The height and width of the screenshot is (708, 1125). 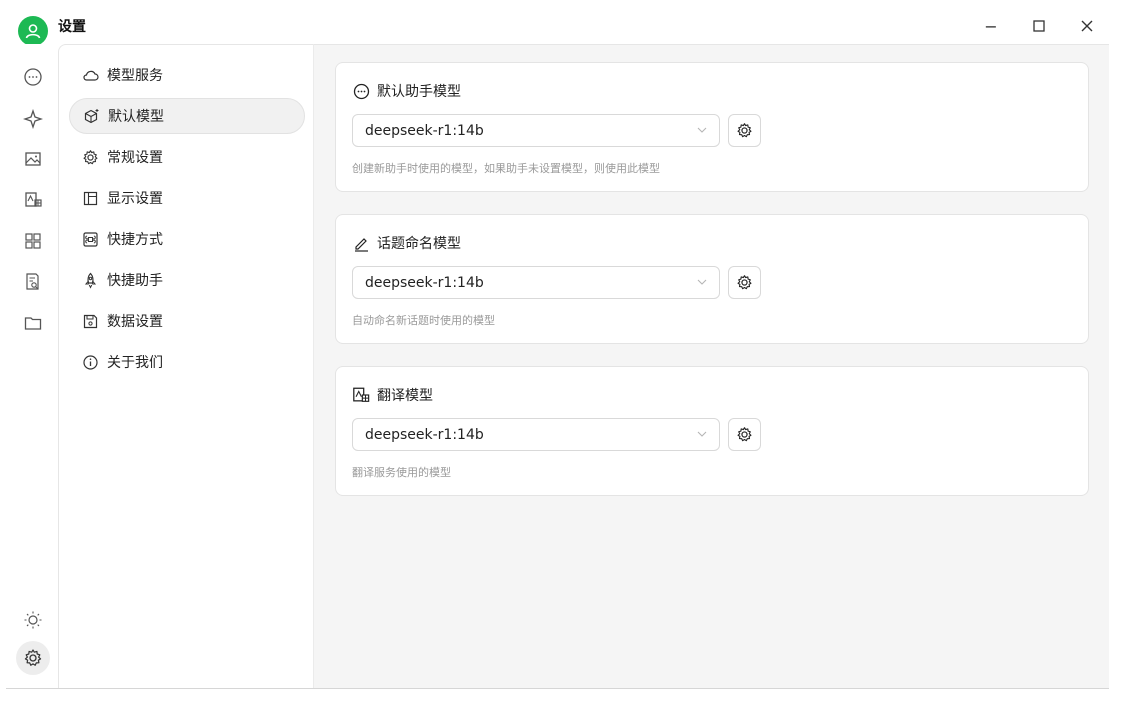 What do you see at coordinates (135, 322) in the screenshot?
I see `menu-item-label: 数据设置` at bounding box center [135, 322].